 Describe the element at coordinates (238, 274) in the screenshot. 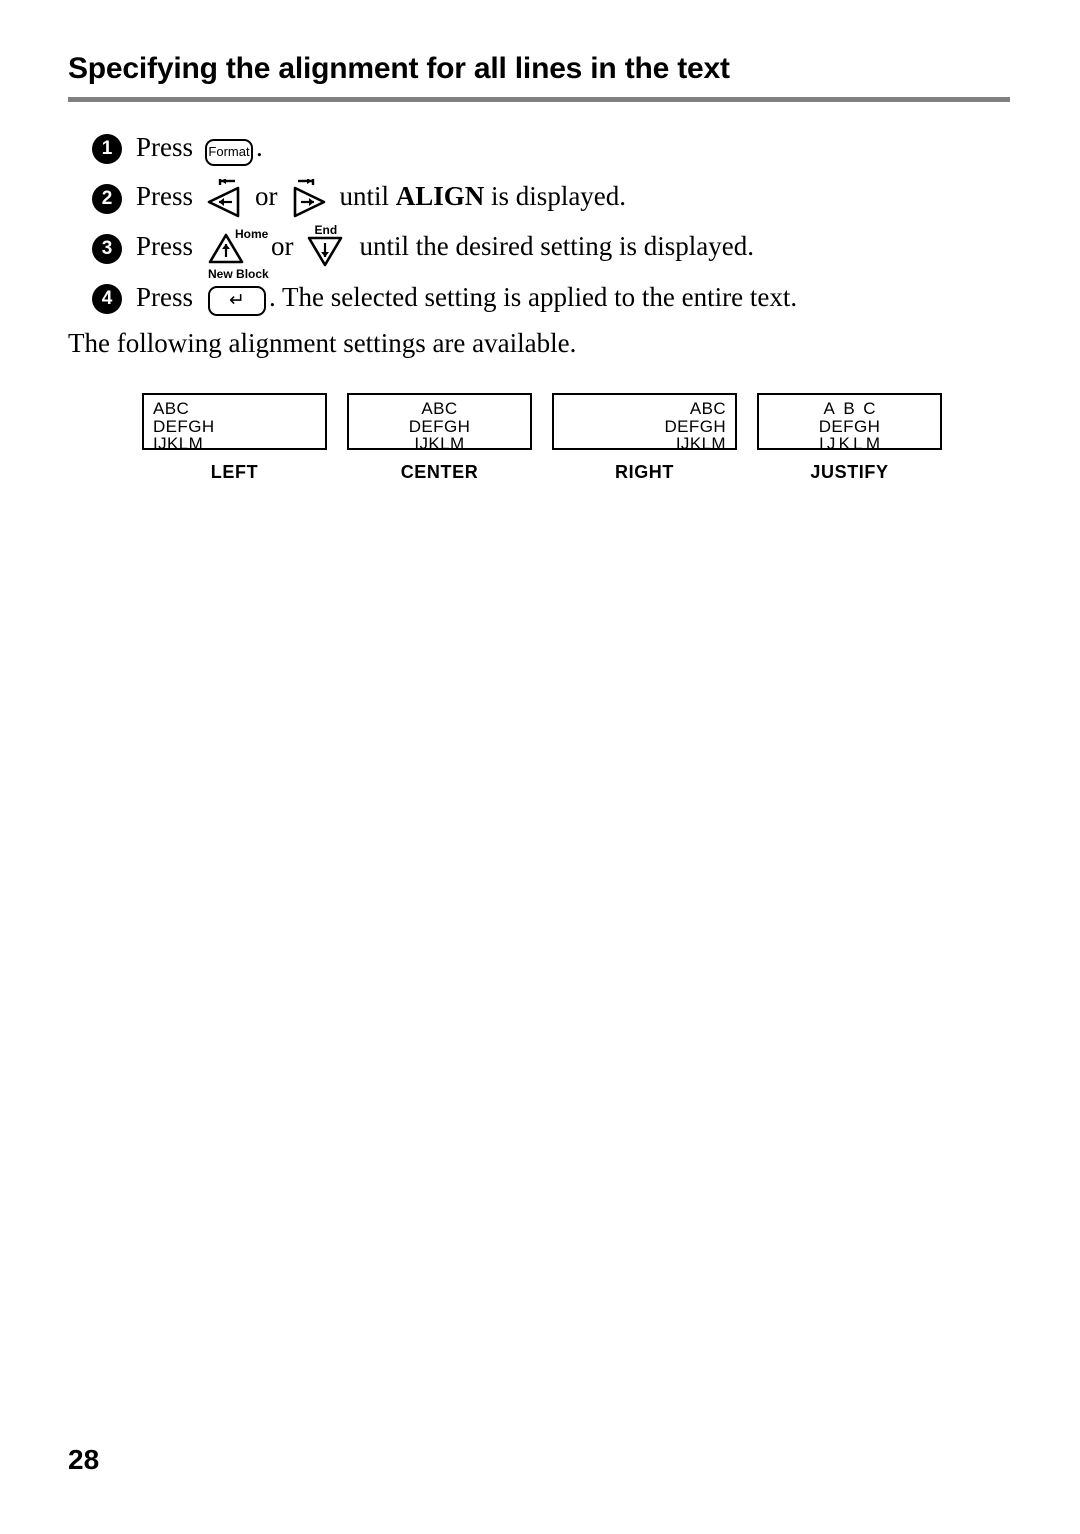

I see `new-block-key-label: New Block` at that location.